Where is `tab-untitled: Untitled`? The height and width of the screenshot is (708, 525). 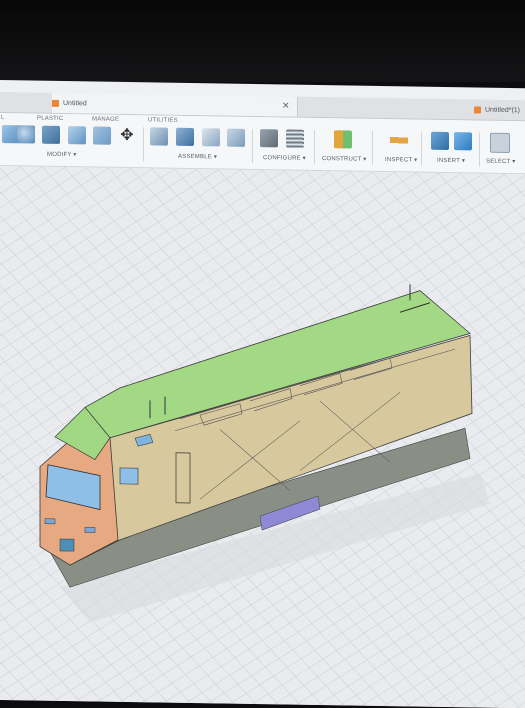 tab-untitled: Untitled is located at coordinates (175, 104).